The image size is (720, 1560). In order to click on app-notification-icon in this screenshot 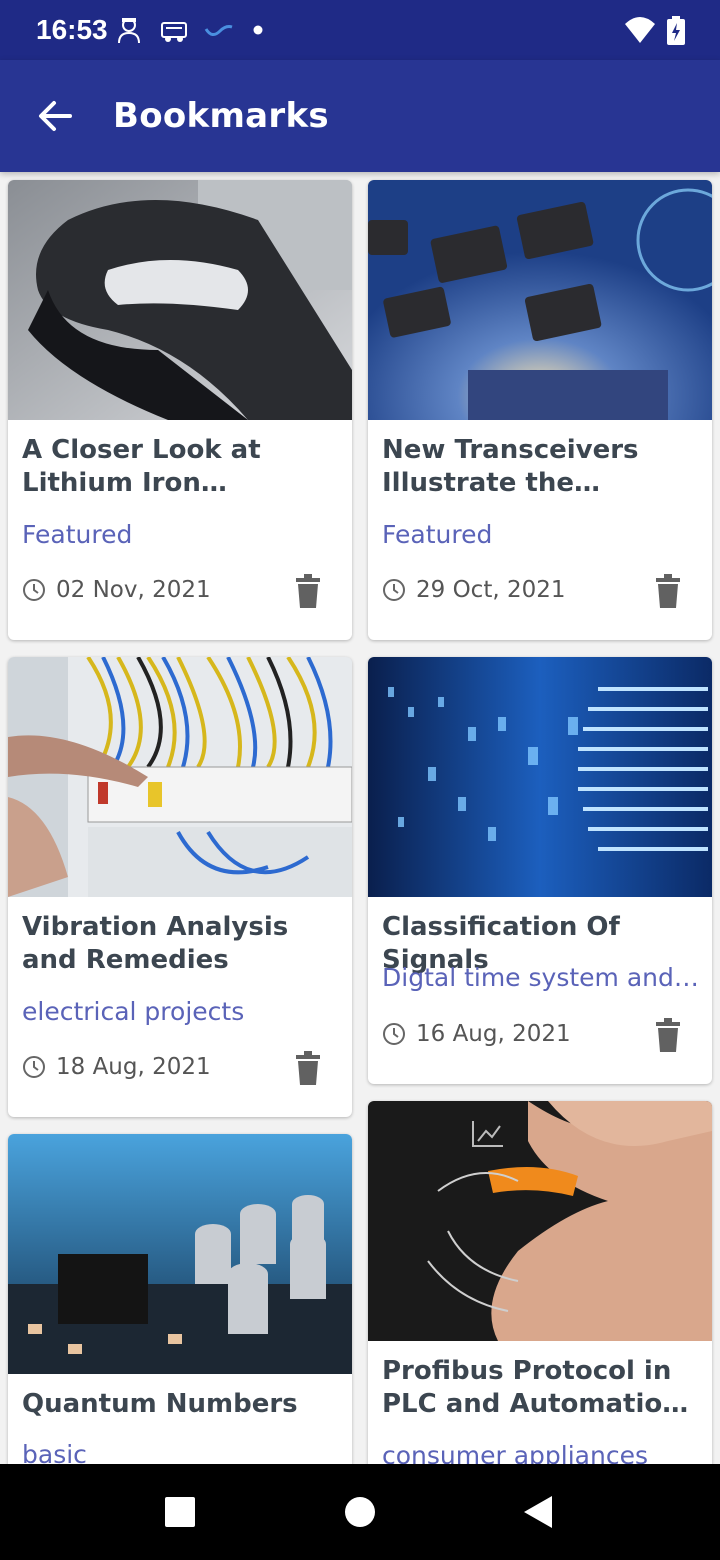, I will do `click(218, 30)`.